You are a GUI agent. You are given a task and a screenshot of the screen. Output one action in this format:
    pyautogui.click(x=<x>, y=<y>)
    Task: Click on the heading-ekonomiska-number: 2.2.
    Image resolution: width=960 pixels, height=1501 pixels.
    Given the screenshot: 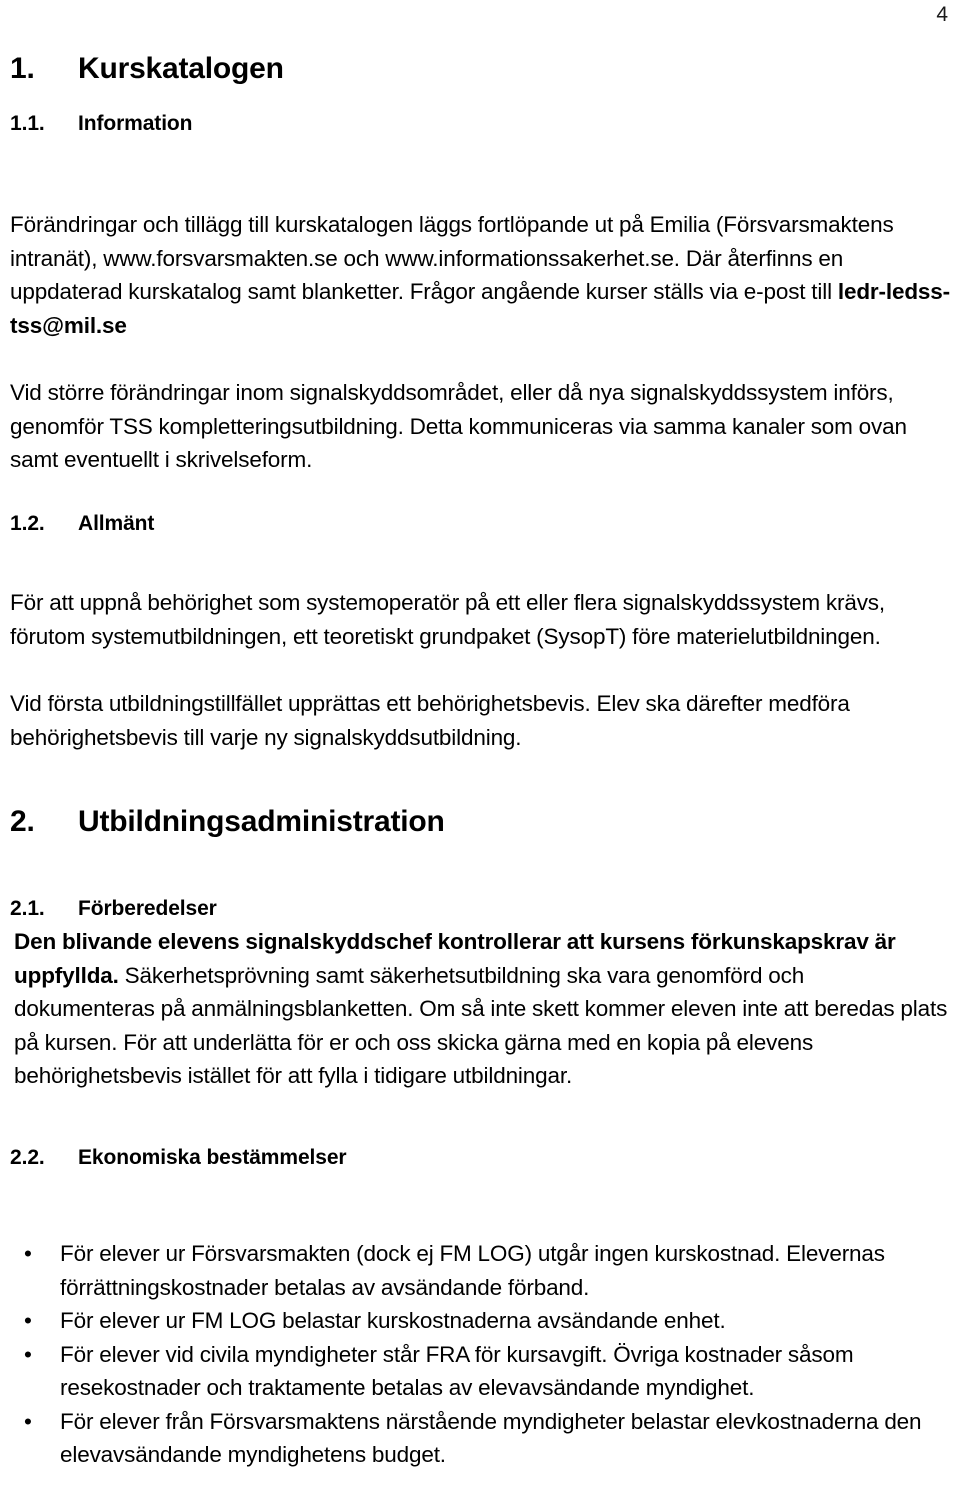 What is the action you would take?
    pyautogui.click(x=27, y=1157)
    